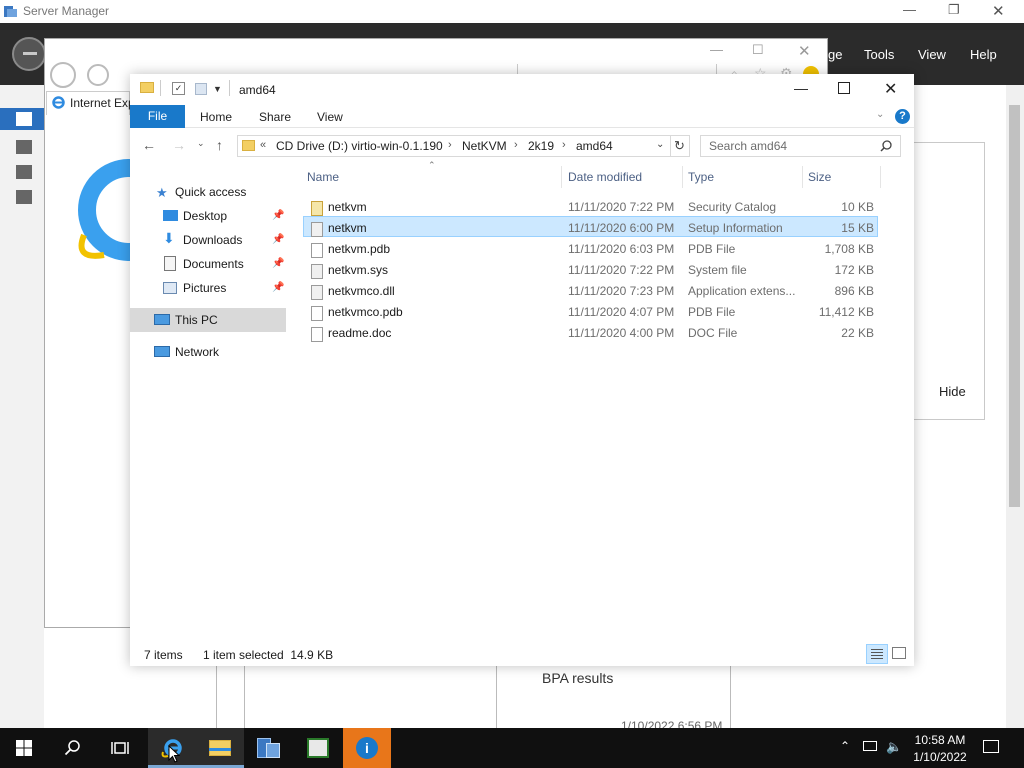 This screenshot has width=1024, height=768. I want to click on file-name: netkvm.sys, so click(358, 270).